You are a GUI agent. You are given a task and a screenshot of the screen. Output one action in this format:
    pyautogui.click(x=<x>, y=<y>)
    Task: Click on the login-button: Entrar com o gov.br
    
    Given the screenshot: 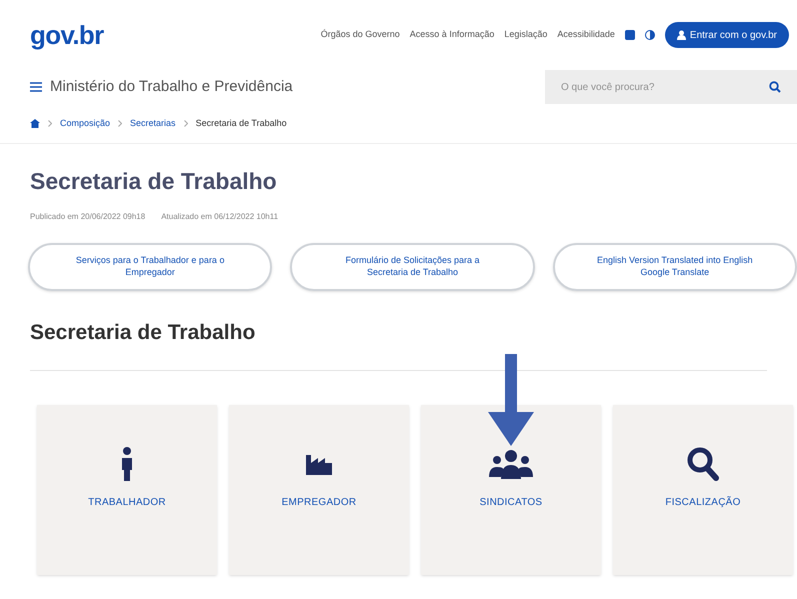 What is the action you would take?
    pyautogui.click(x=726, y=35)
    